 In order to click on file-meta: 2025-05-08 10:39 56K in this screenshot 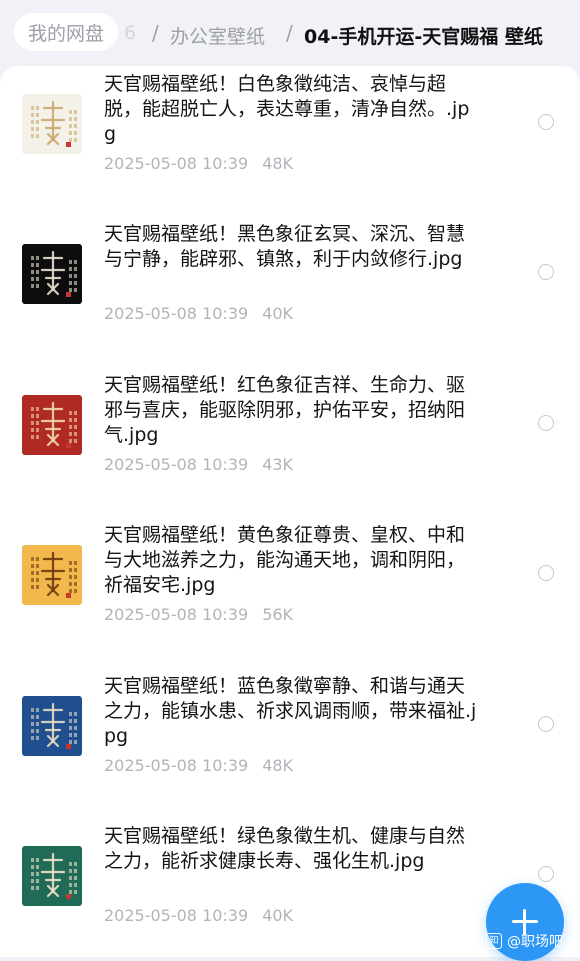, I will do `click(198, 614)`.